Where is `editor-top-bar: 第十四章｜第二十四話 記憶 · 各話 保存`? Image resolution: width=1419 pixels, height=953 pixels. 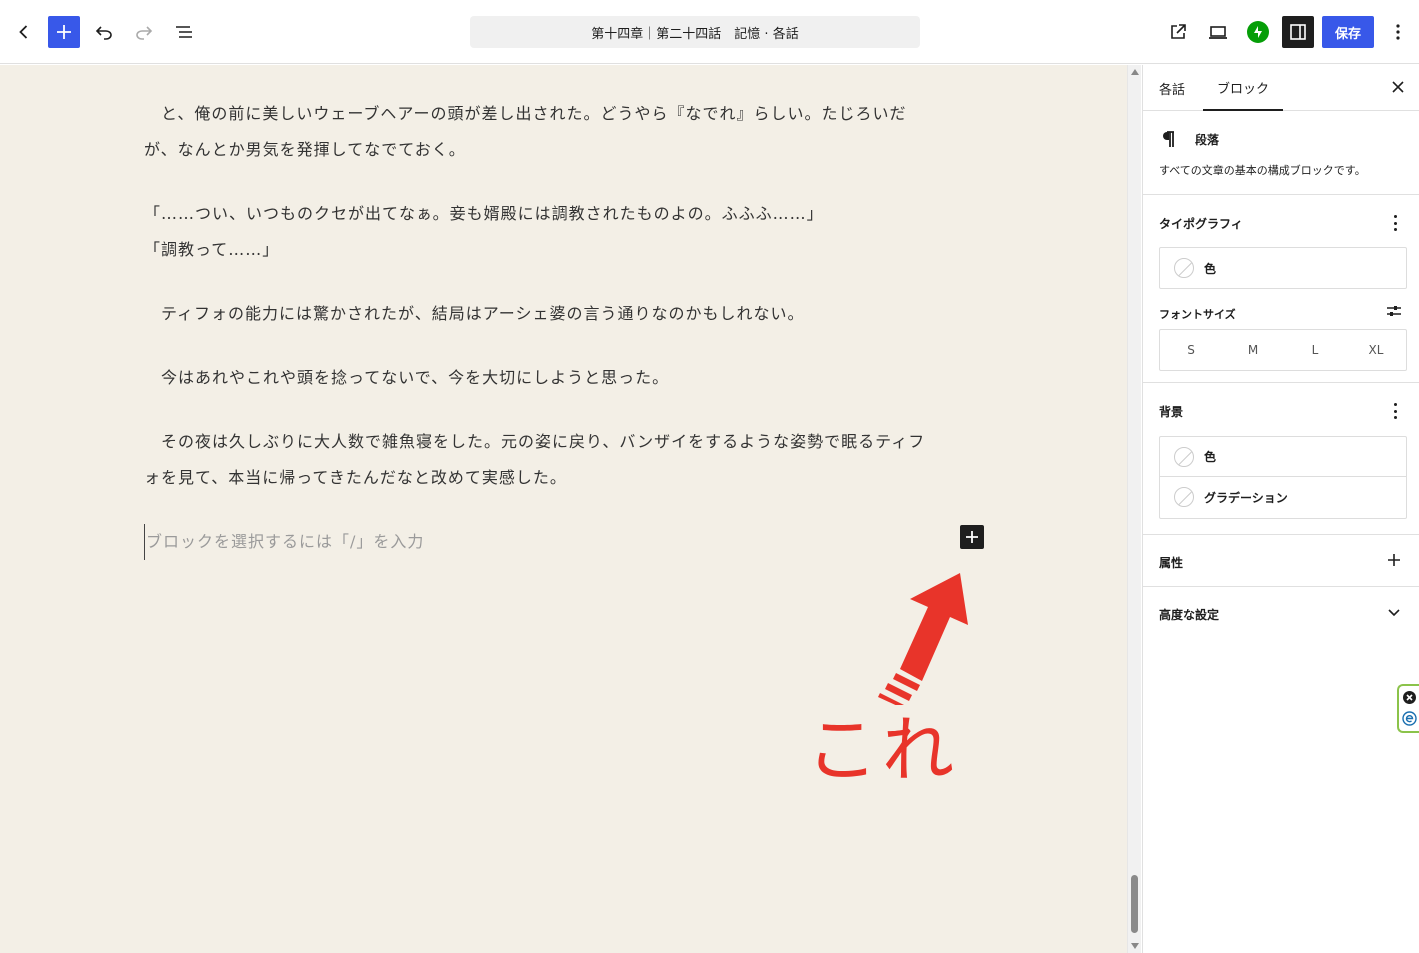
editor-top-bar: 第十四章｜第二十四話 記憶 · 各話 保存 is located at coordinates (709, 32).